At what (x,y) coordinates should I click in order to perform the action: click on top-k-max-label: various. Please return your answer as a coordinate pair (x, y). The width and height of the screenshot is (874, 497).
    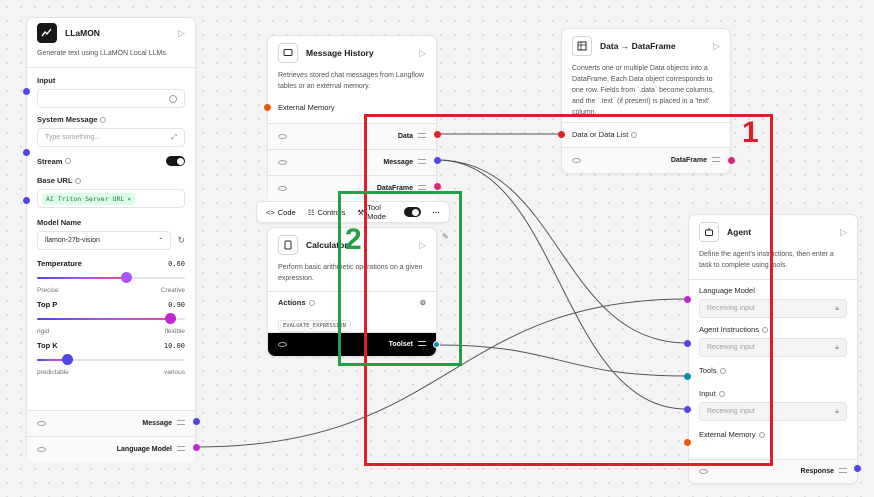
    Looking at the image, I should click on (174, 372).